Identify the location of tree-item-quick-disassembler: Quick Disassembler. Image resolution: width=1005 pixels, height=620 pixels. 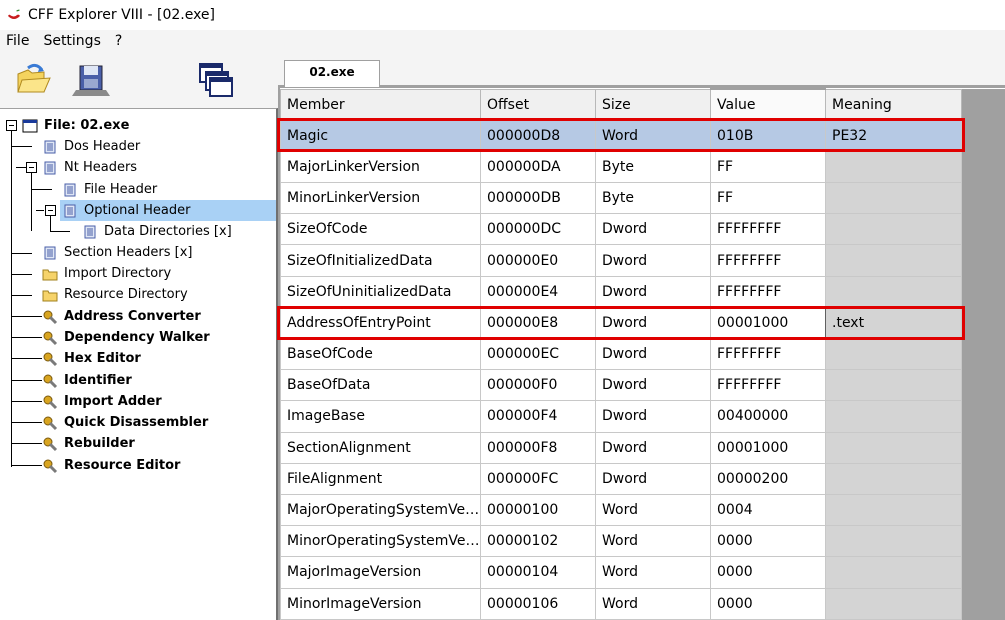
(126, 422).